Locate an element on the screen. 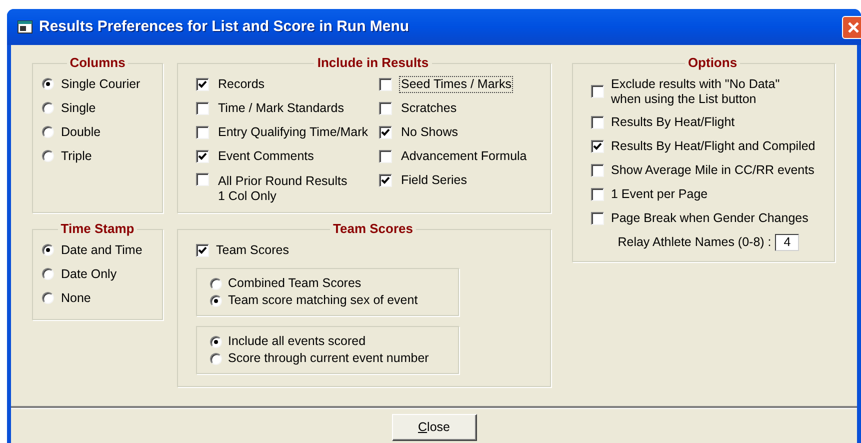  option-label: Single Courier is located at coordinates (100, 84).